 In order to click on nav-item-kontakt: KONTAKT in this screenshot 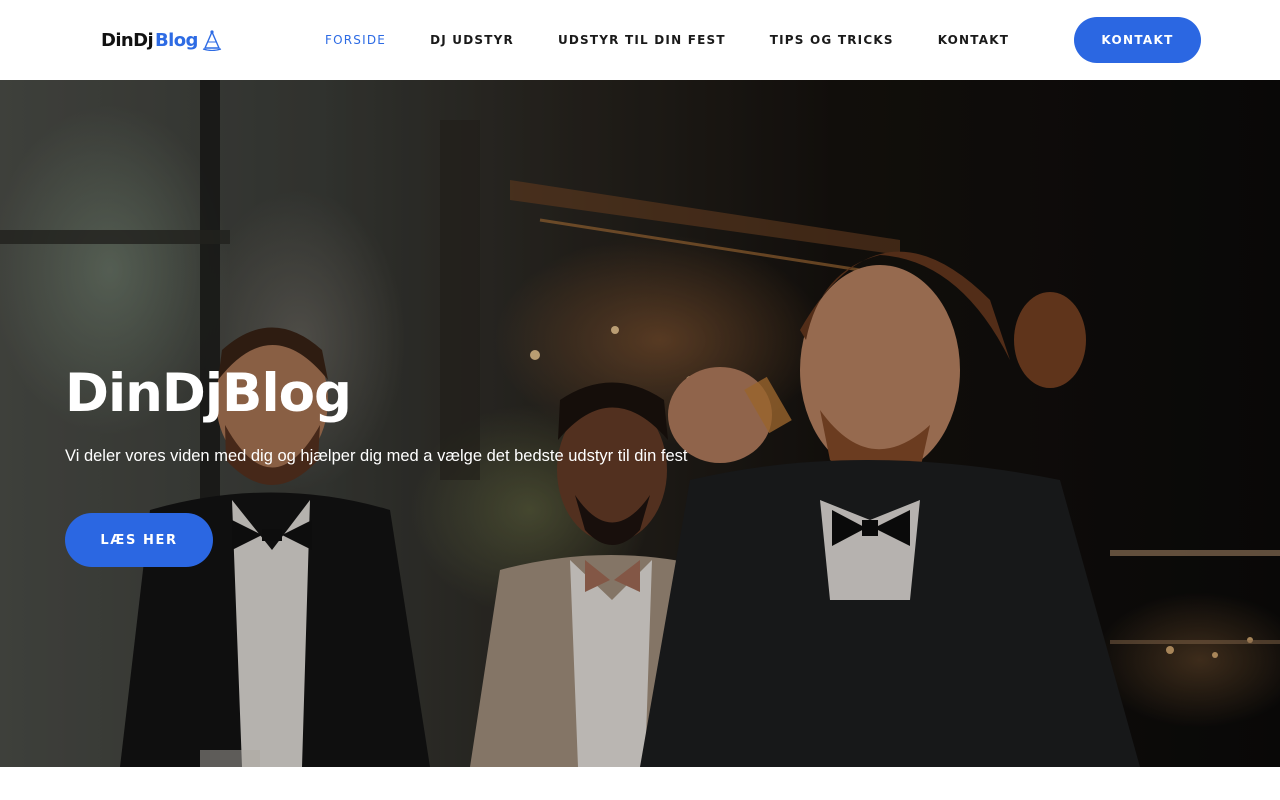, I will do `click(973, 40)`.